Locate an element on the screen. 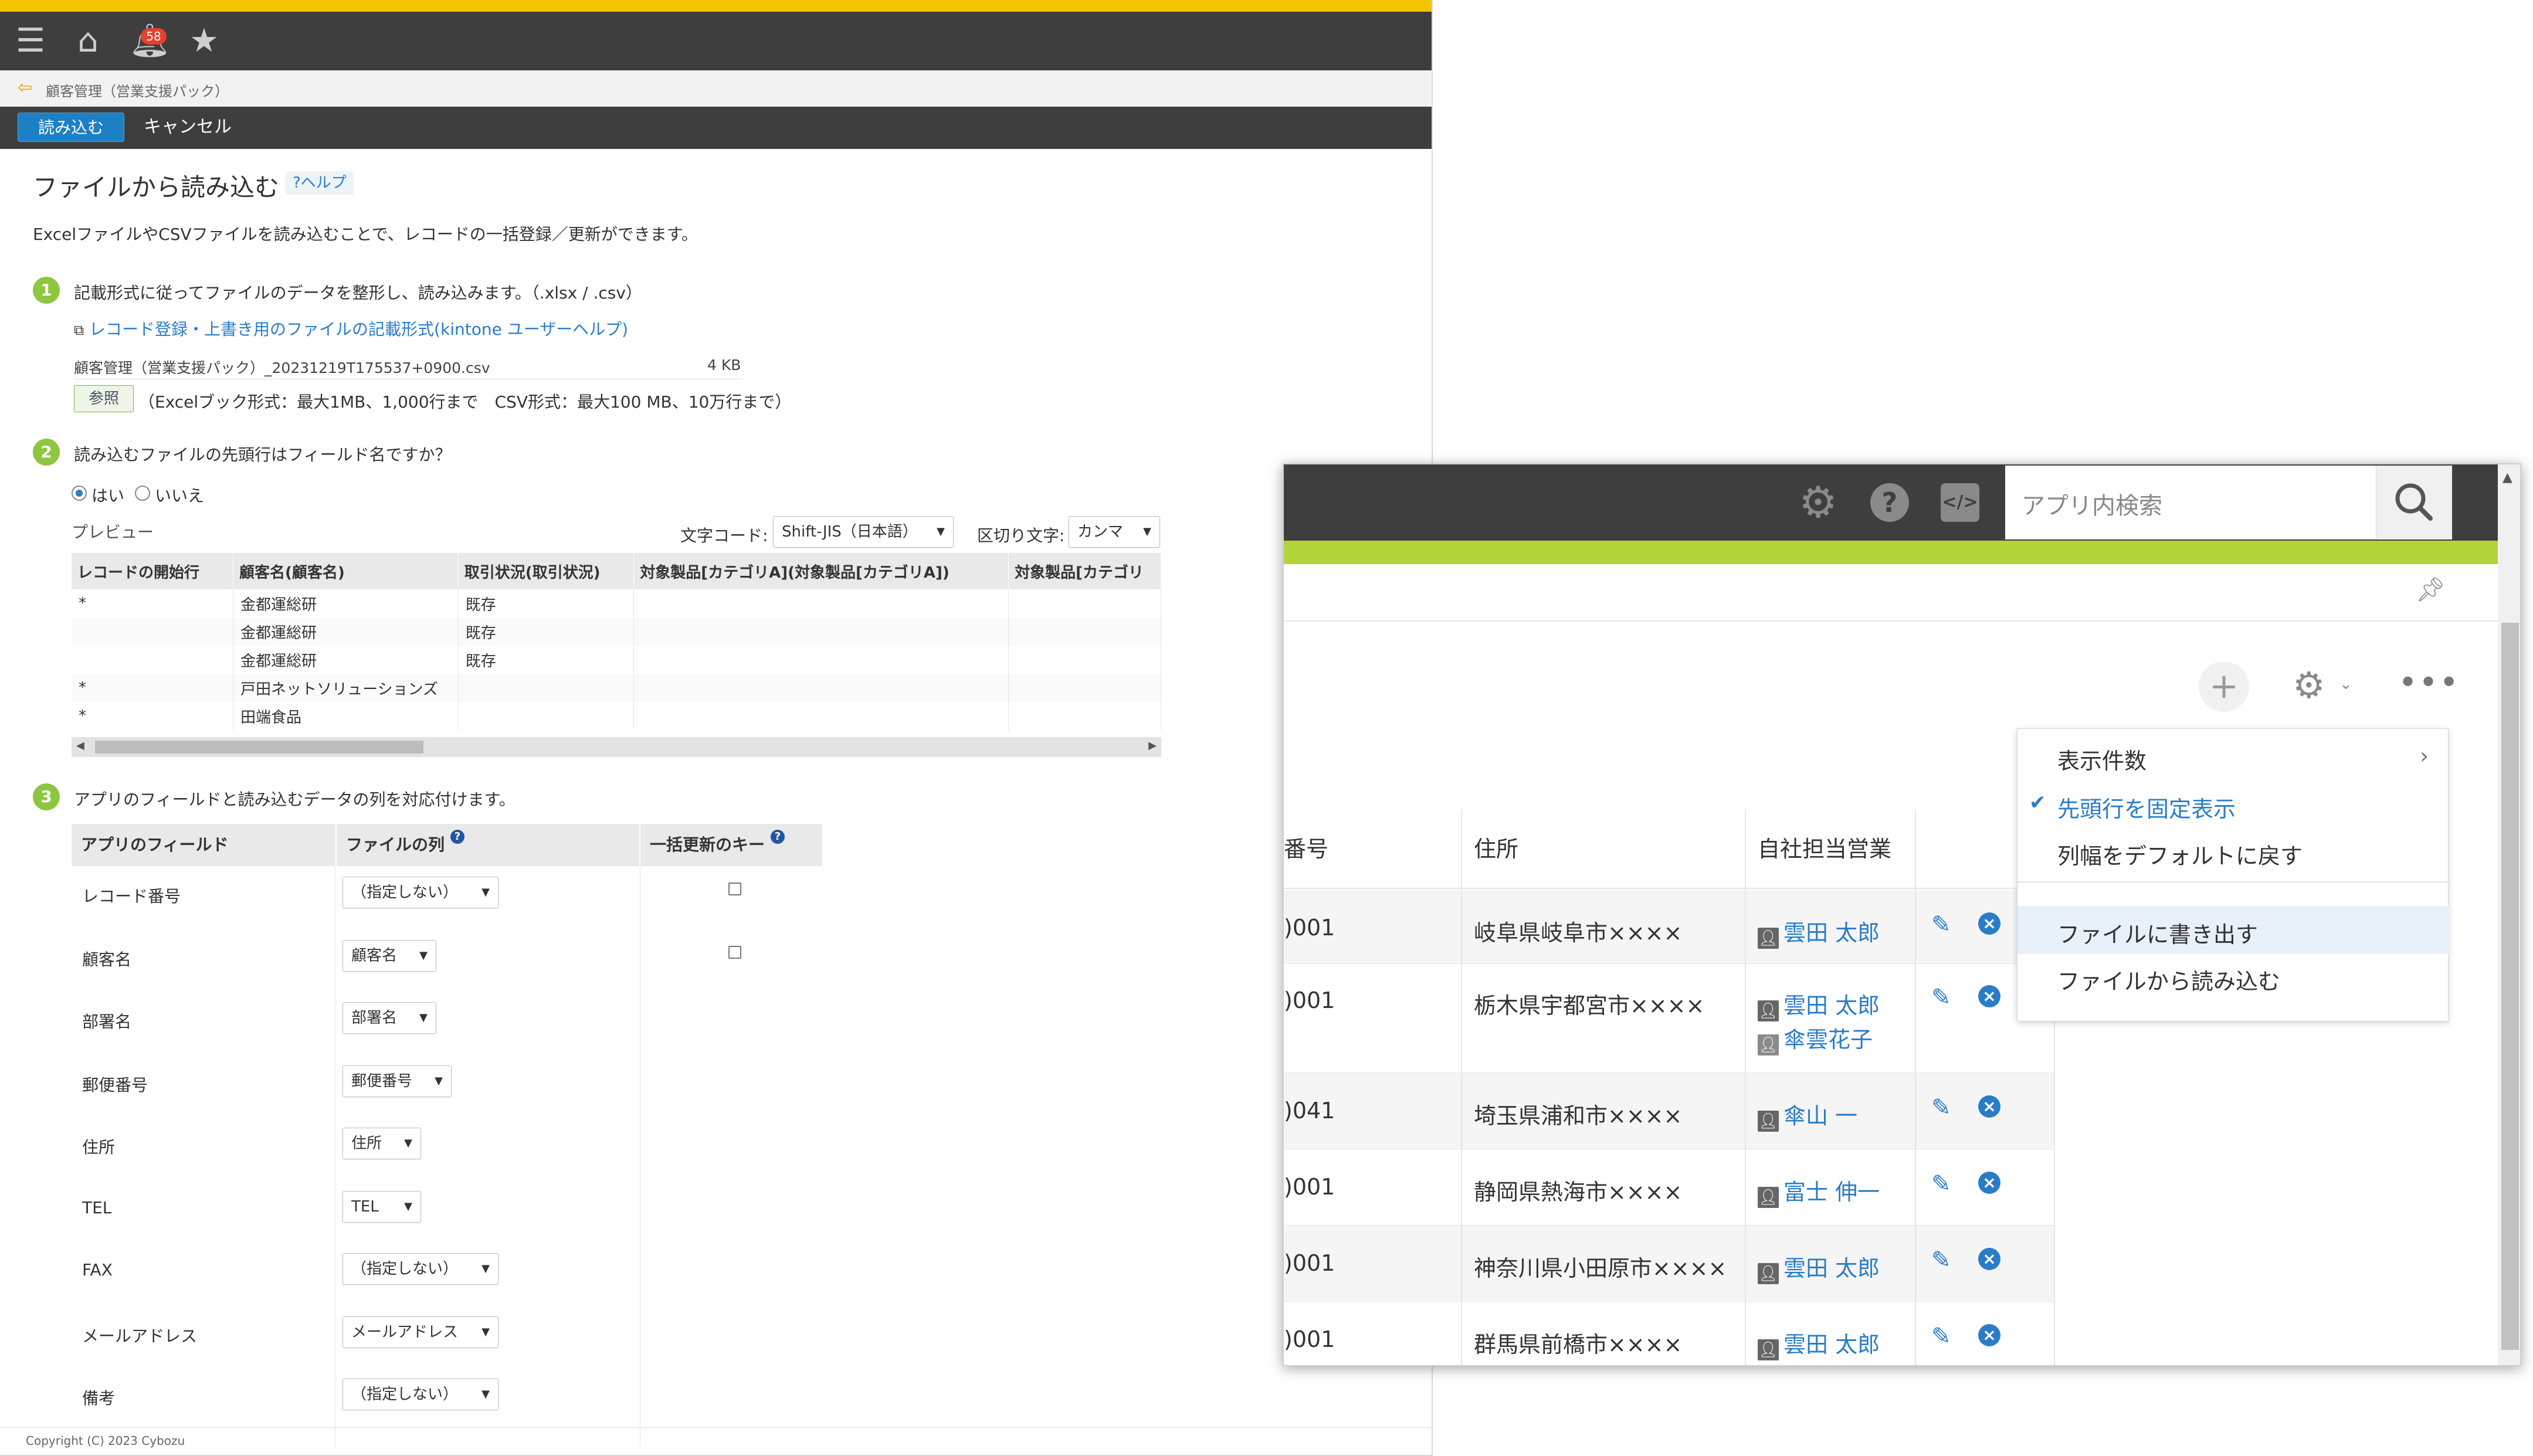  menu-item-freeze-header: 先頭行を固定表示 is located at coordinates (2146, 807).